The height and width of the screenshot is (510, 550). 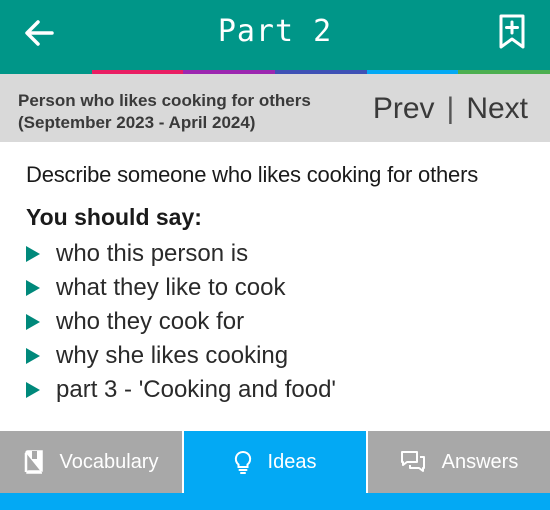 I want to click on list-item: who this person is, so click(x=275, y=254).